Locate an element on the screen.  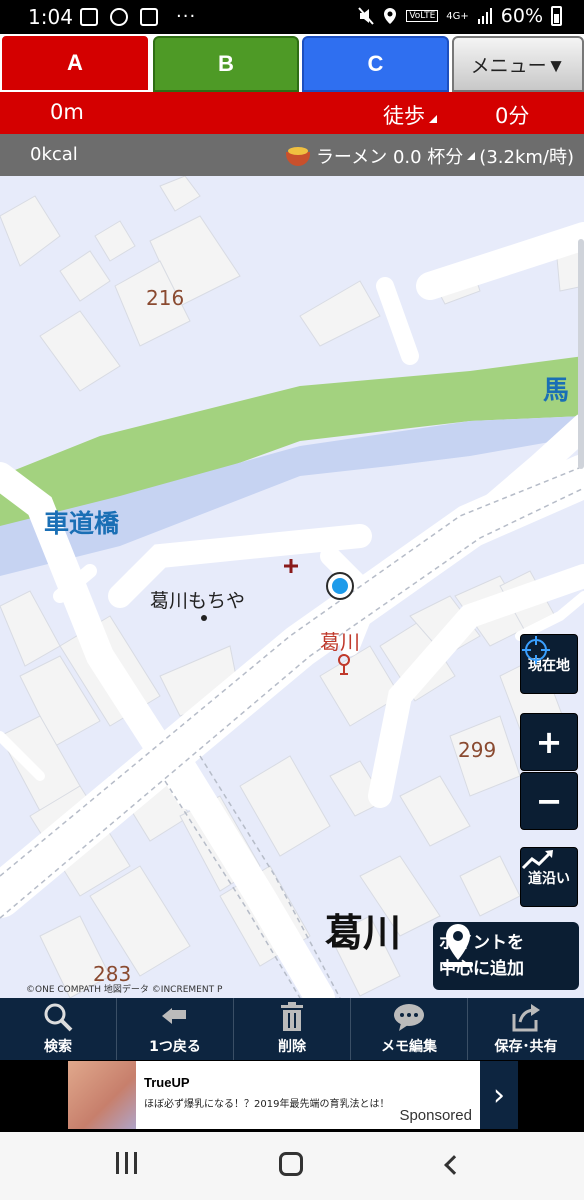
map-label-216: 216 is located at coordinates (165, 298).